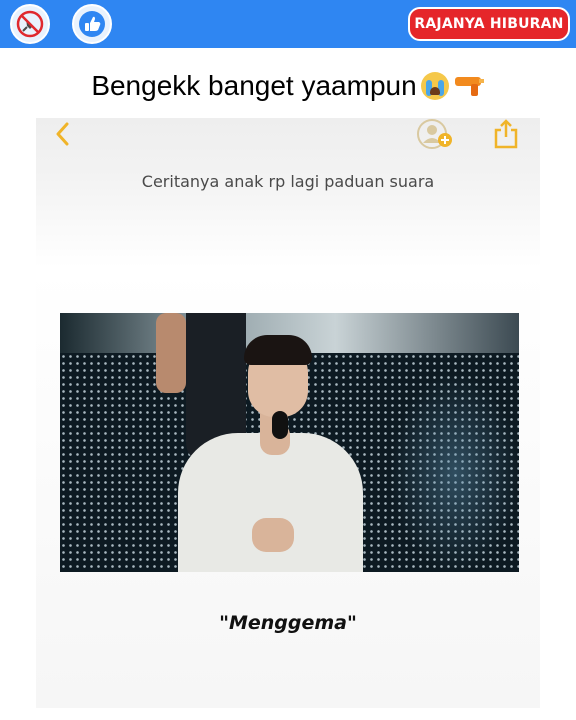  What do you see at coordinates (63, 134) in the screenshot?
I see `chevron-left-icon` at bounding box center [63, 134].